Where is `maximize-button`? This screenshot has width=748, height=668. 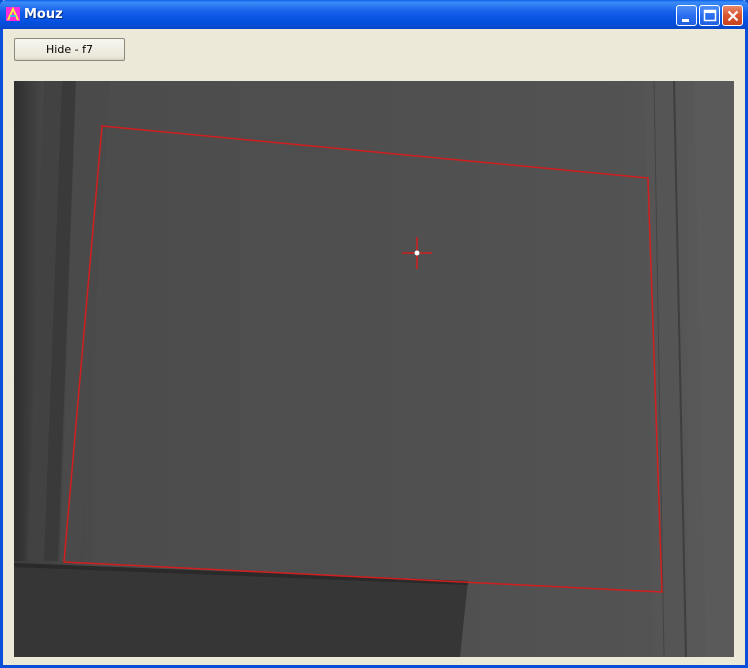
maximize-button is located at coordinates (709, 15).